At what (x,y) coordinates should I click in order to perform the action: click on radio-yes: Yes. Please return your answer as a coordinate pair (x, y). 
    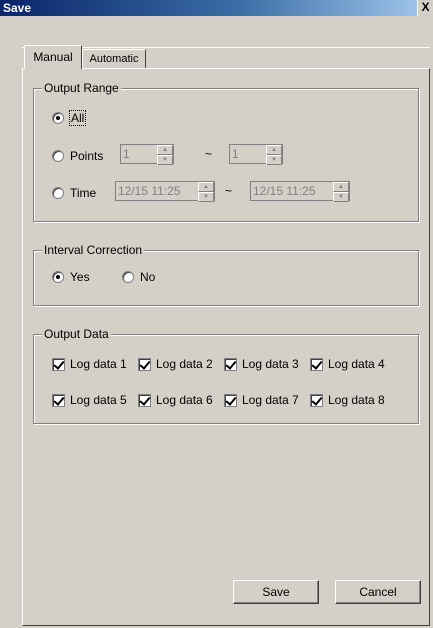
    Looking at the image, I should click on (71, 277).